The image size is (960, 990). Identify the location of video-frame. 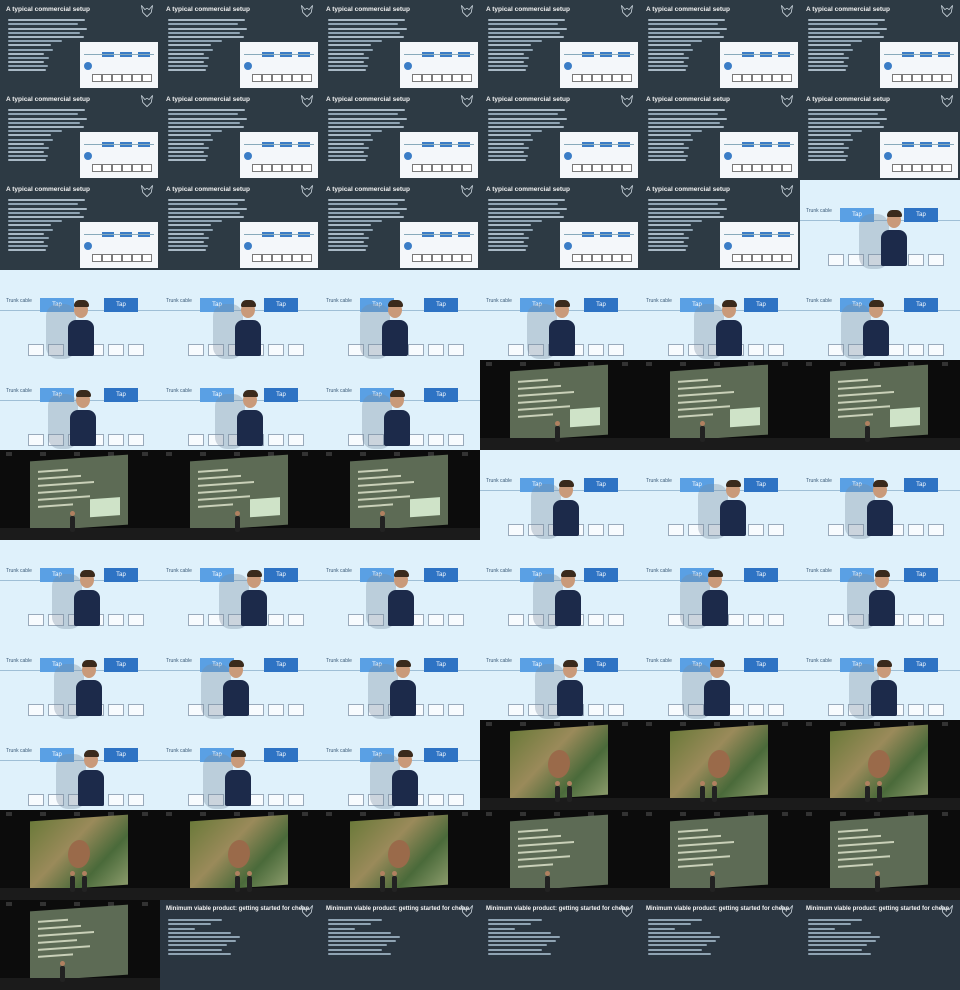
(880, 855).